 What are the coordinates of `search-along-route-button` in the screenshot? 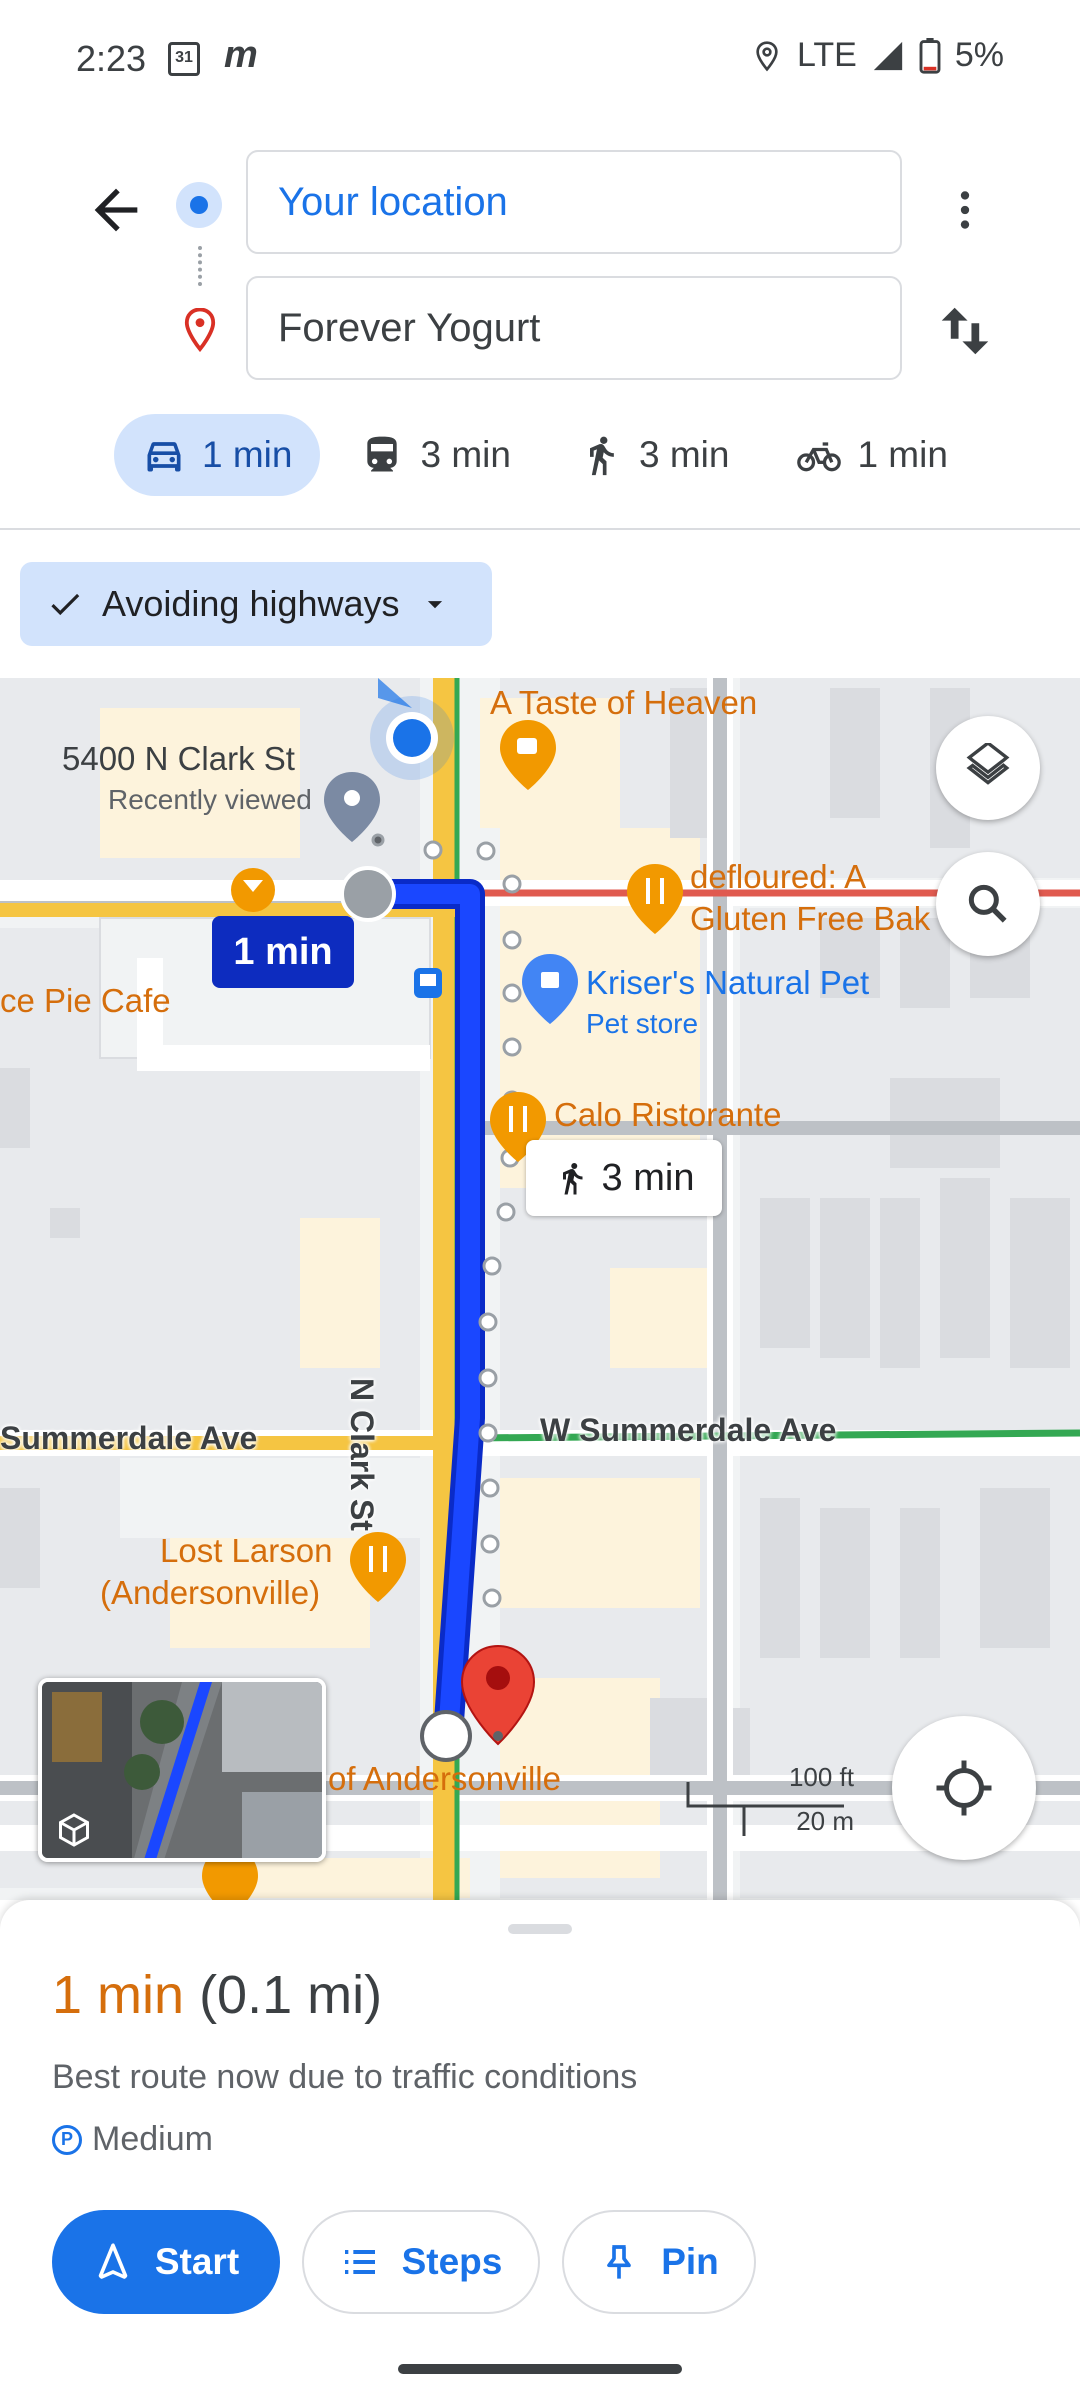 It's located at (988, 904).